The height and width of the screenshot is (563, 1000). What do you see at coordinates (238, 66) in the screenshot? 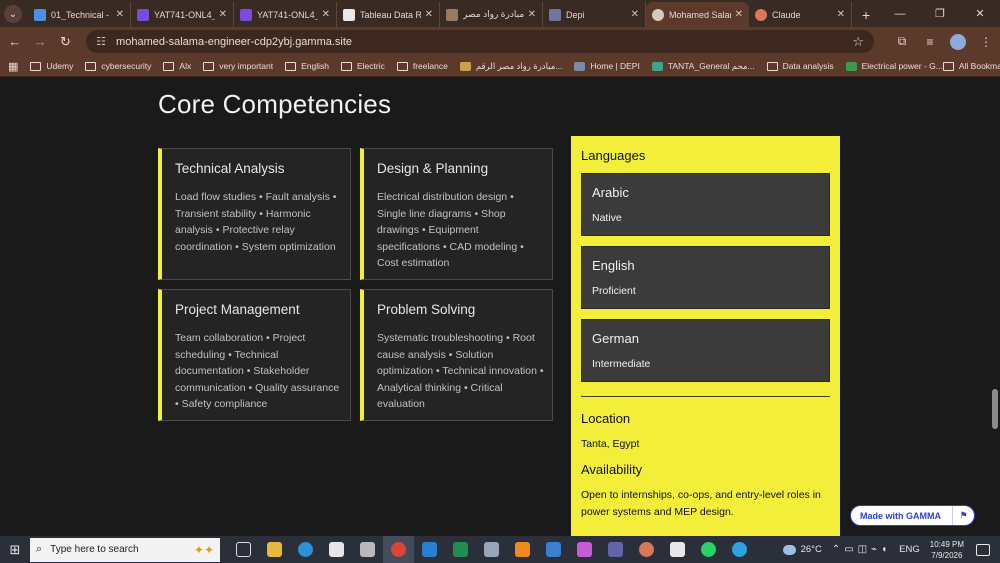
I see `bookmark-very-important: very important` at bounding box center [238, 66].